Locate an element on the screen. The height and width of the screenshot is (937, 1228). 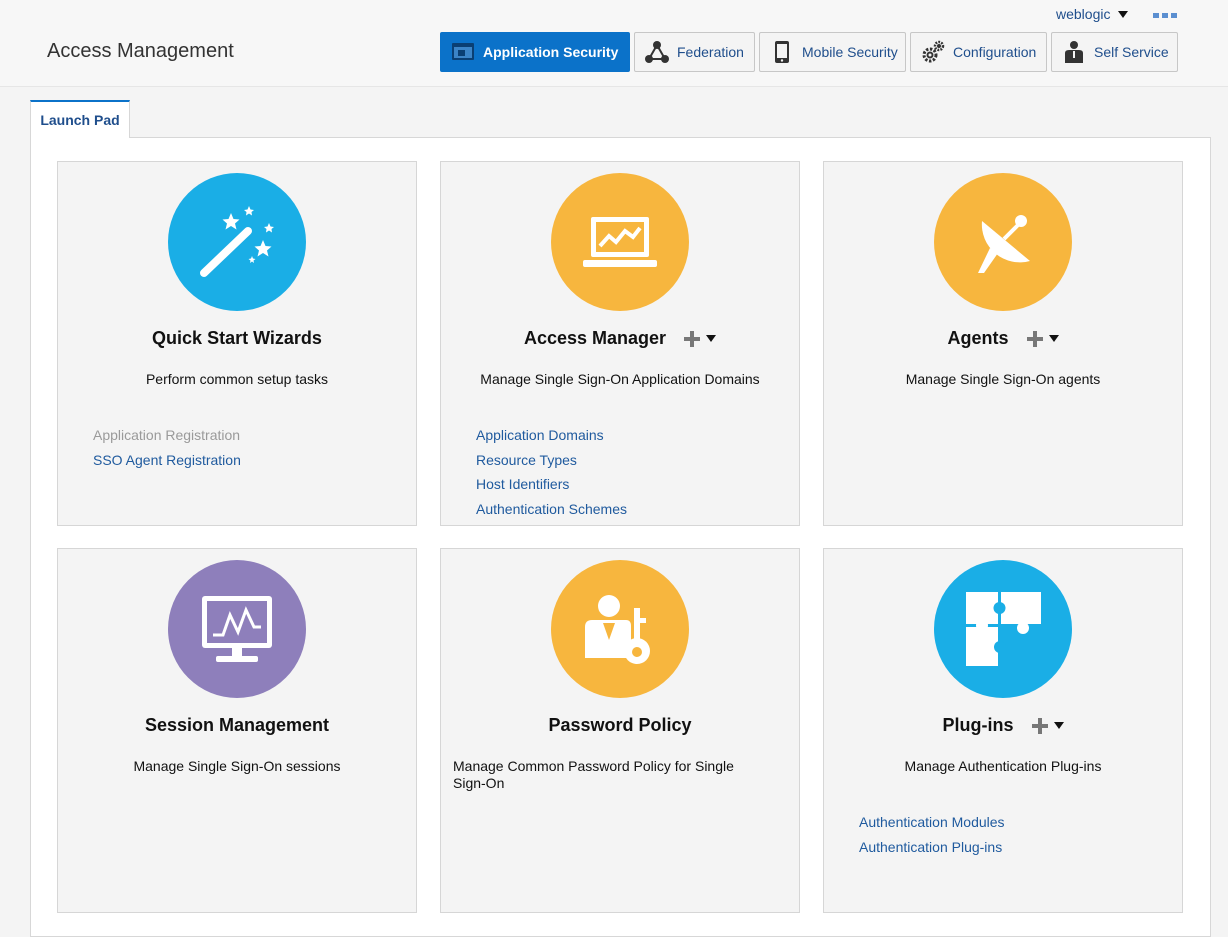
nav-self-service: Self Service is located at coordinates (1114, 52).